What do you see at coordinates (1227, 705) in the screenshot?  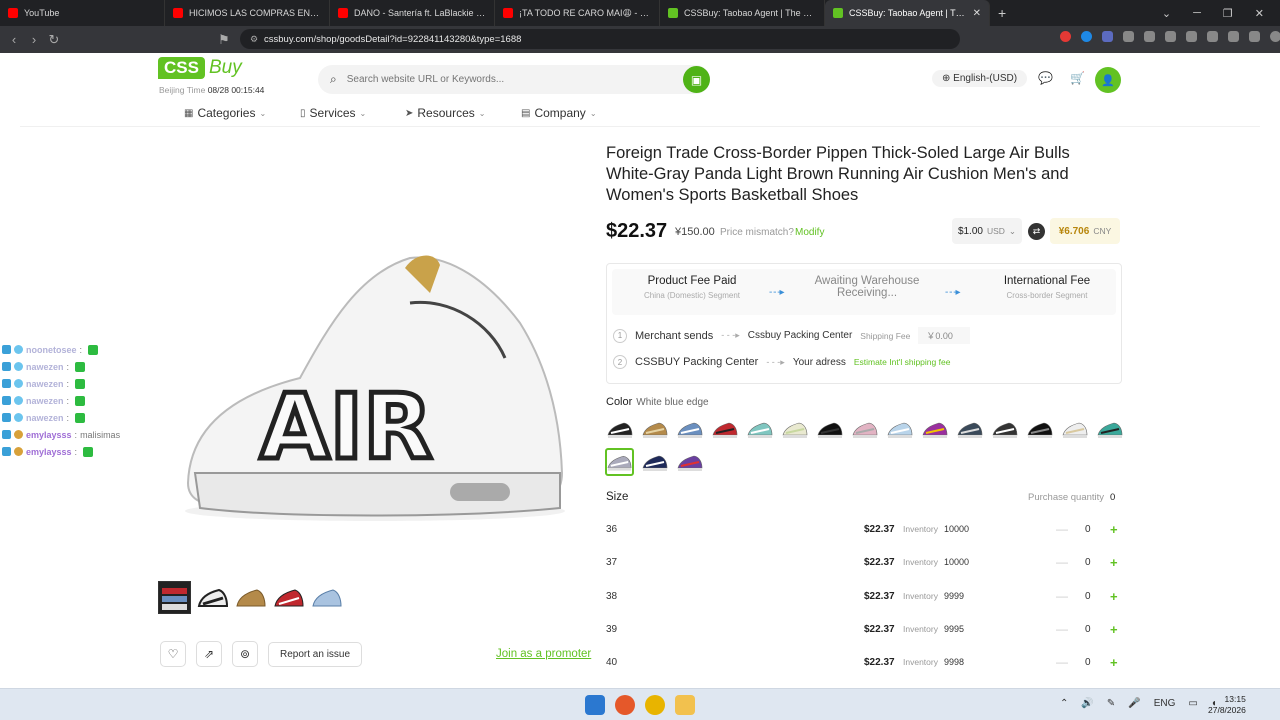 I see `clock: 13:15 27/8/2026` at bounding box center [1227, 705].